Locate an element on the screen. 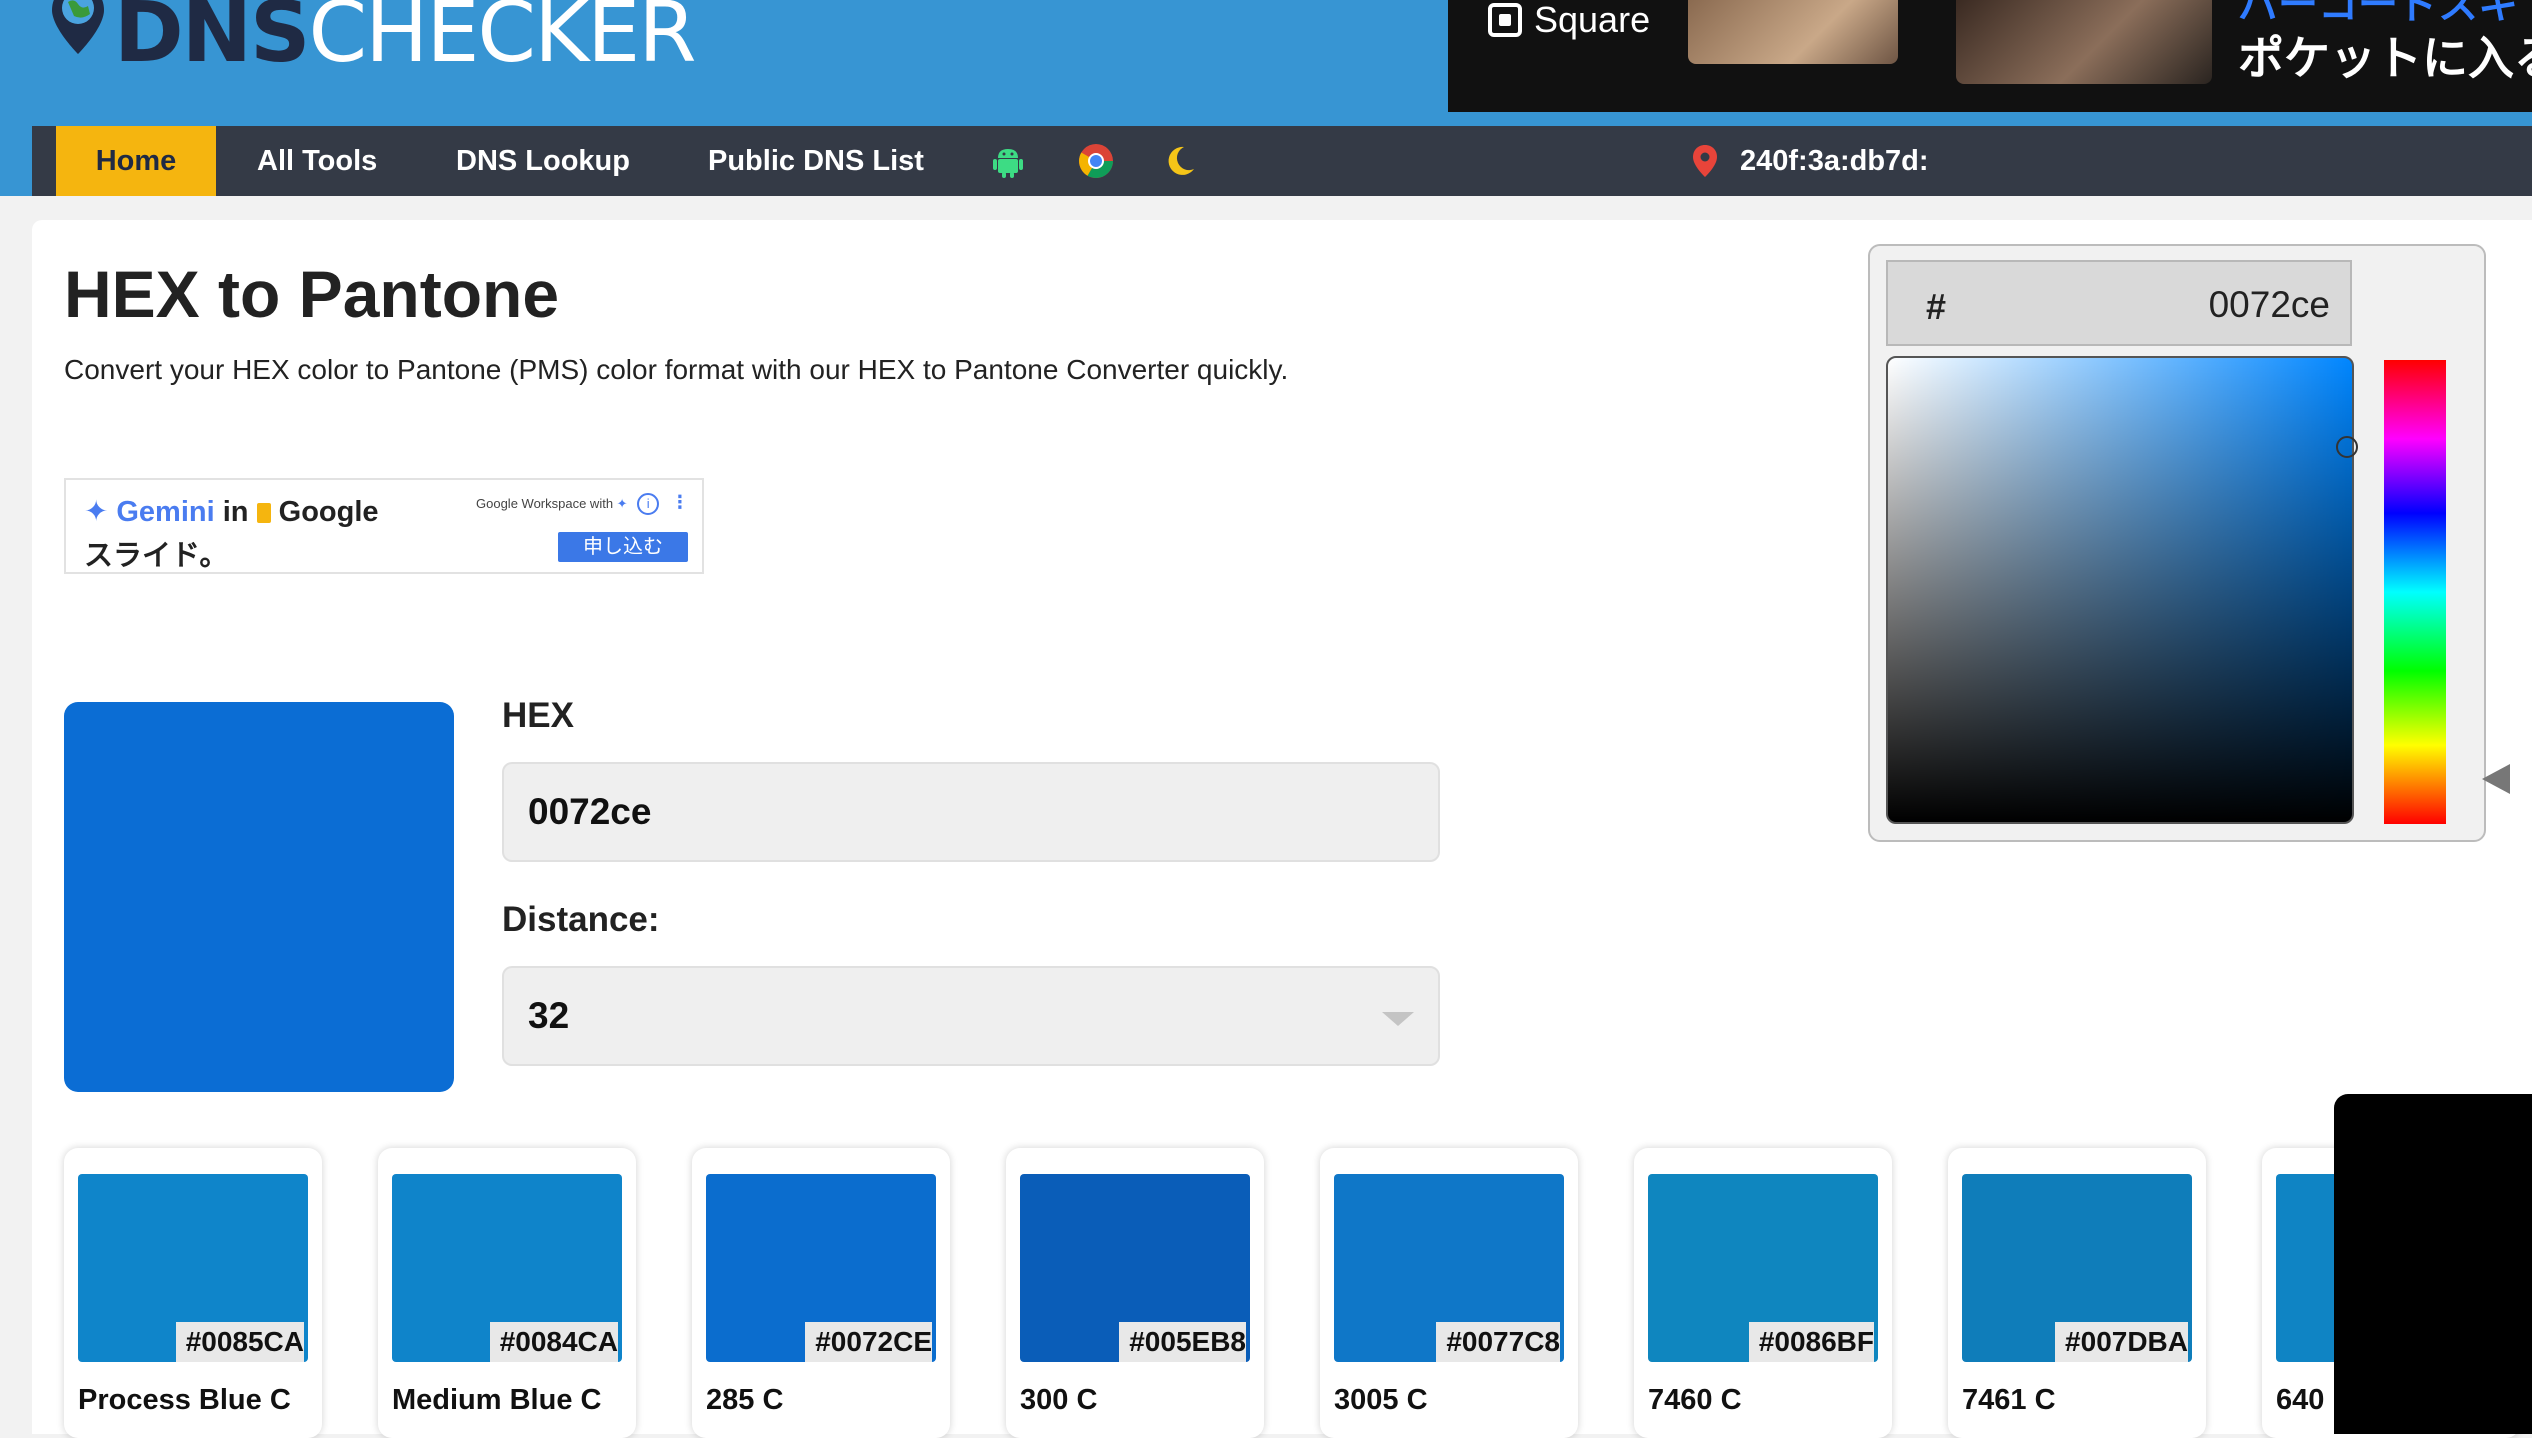  pantone-result-card: #0077C8 3005 C is located at coordinates (1449, 1293).